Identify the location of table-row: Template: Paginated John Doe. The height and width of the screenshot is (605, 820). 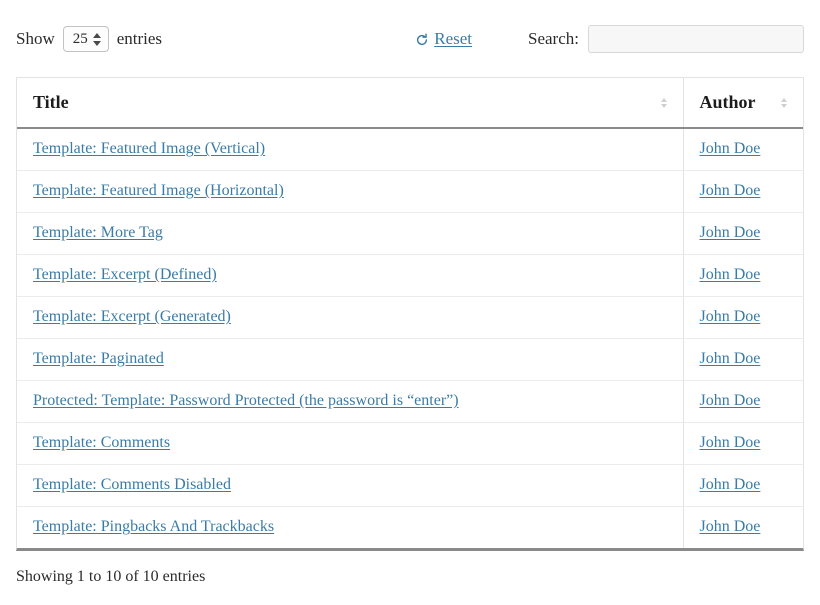
(410, 359).